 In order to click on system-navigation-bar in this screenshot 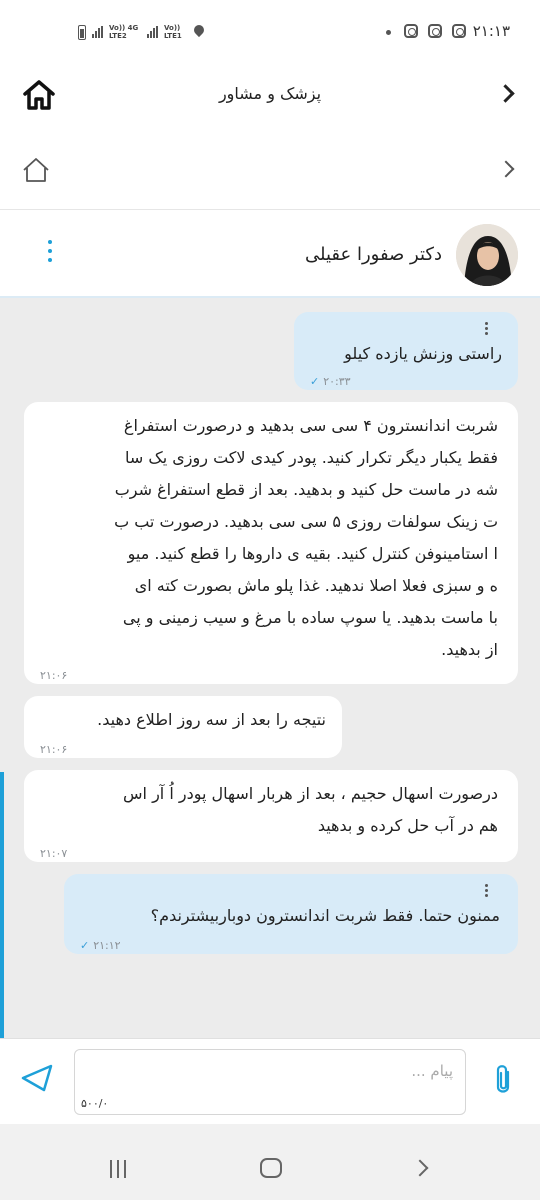, I will do `click(270, 1162)`.